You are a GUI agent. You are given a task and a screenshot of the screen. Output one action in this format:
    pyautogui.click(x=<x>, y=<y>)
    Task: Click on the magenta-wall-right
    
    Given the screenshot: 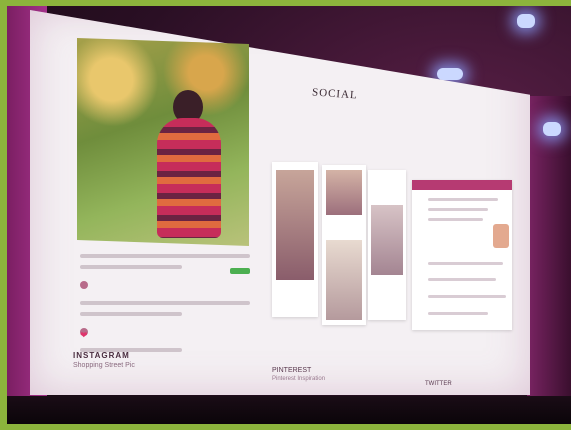 What is the action you would take?
    pyautogui.click(x=549, y=260)
    